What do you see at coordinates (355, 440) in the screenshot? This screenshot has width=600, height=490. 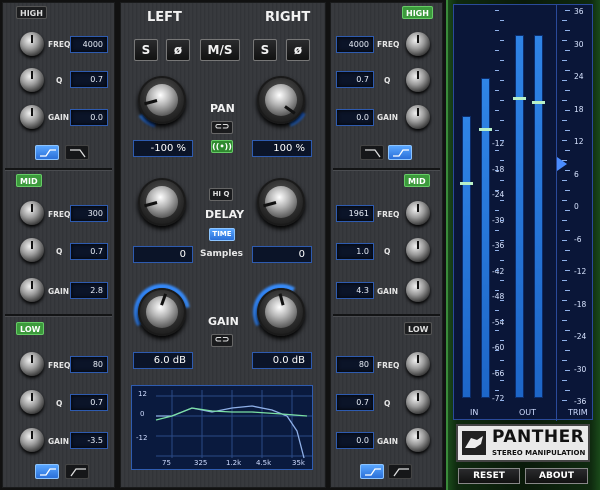 I see `right-low-gain-field: 0.0` at bounding box center [355, 440].